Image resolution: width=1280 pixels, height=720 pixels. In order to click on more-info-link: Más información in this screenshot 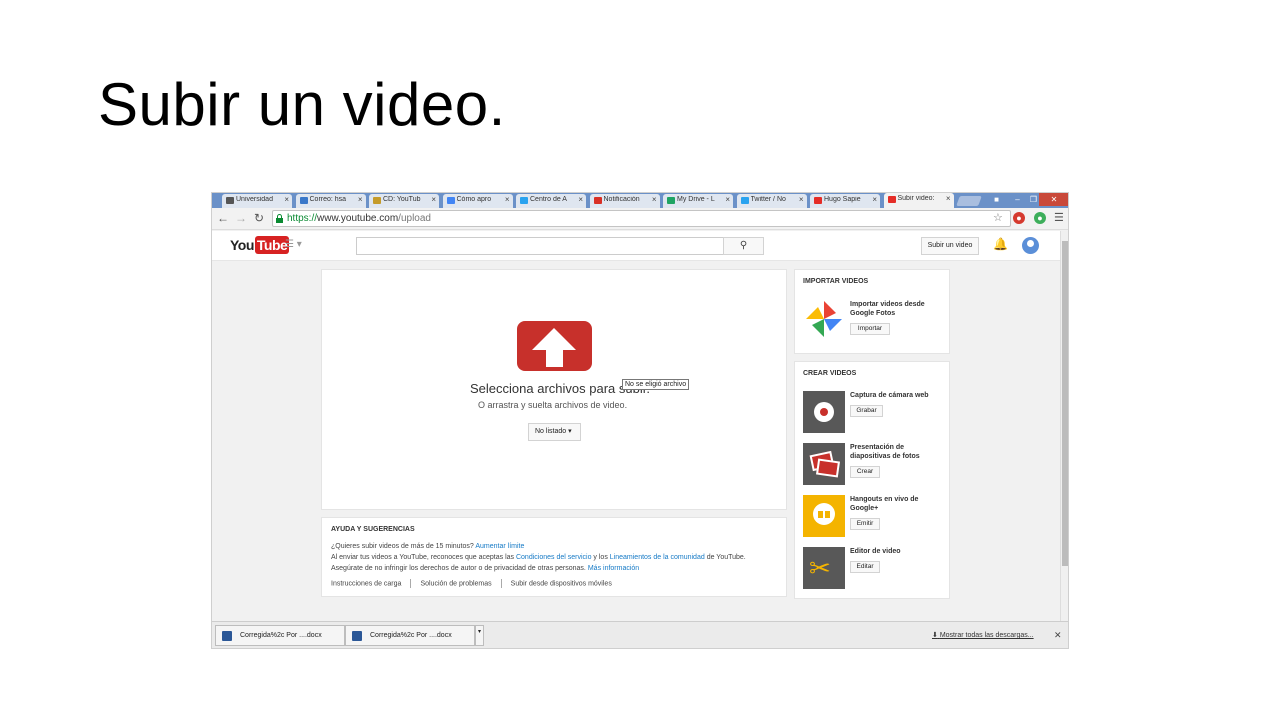, I will do `click(613, 568)`.